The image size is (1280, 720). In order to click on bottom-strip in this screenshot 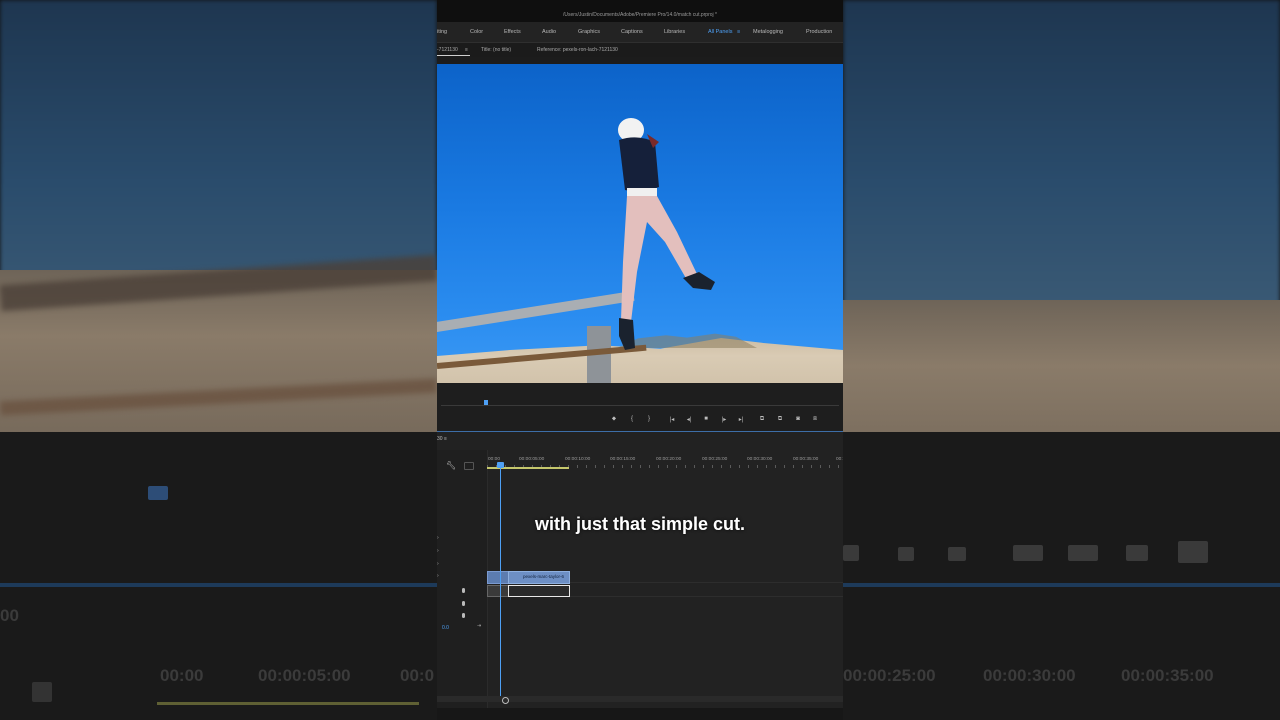, I will do `click(640, 714)`.